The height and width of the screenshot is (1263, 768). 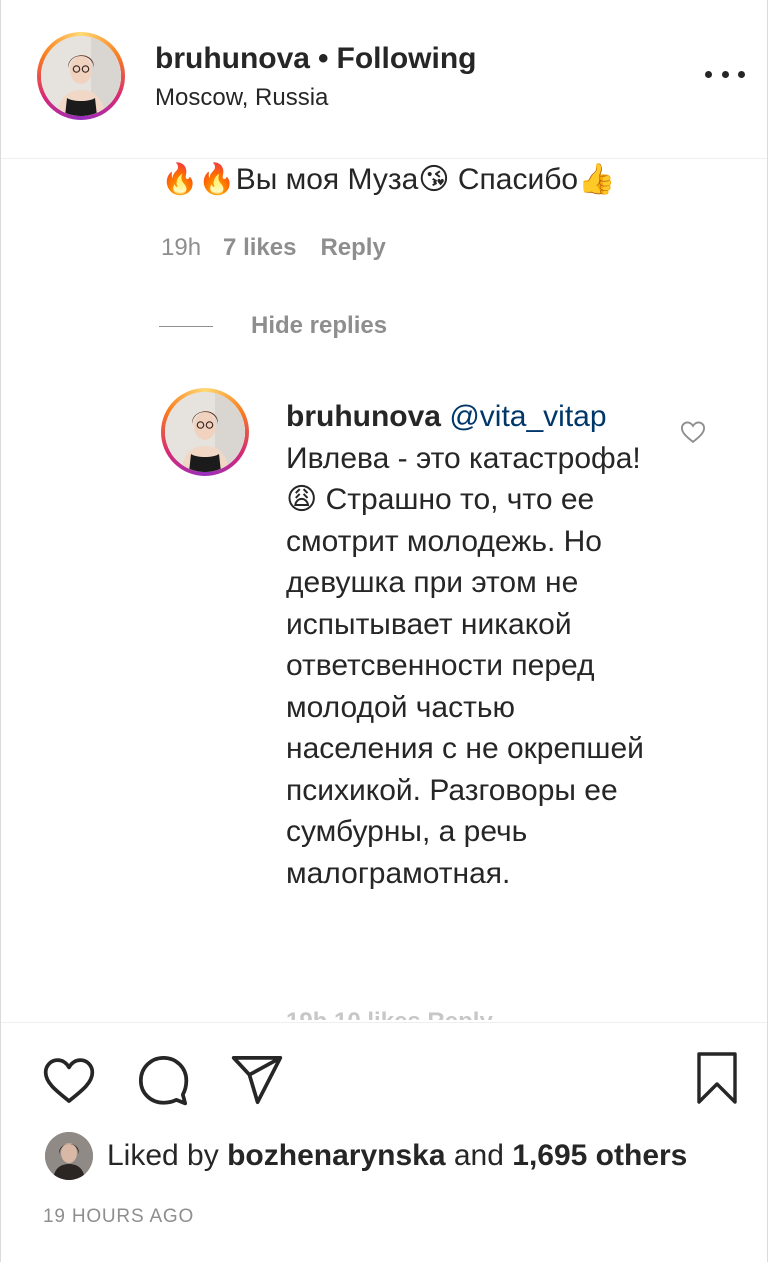 What do you see at coordinates (118, 1217) in the screenshot?
I see `post-timestamp: 19 HOURS AGO` at bounding box center [118, 1217].